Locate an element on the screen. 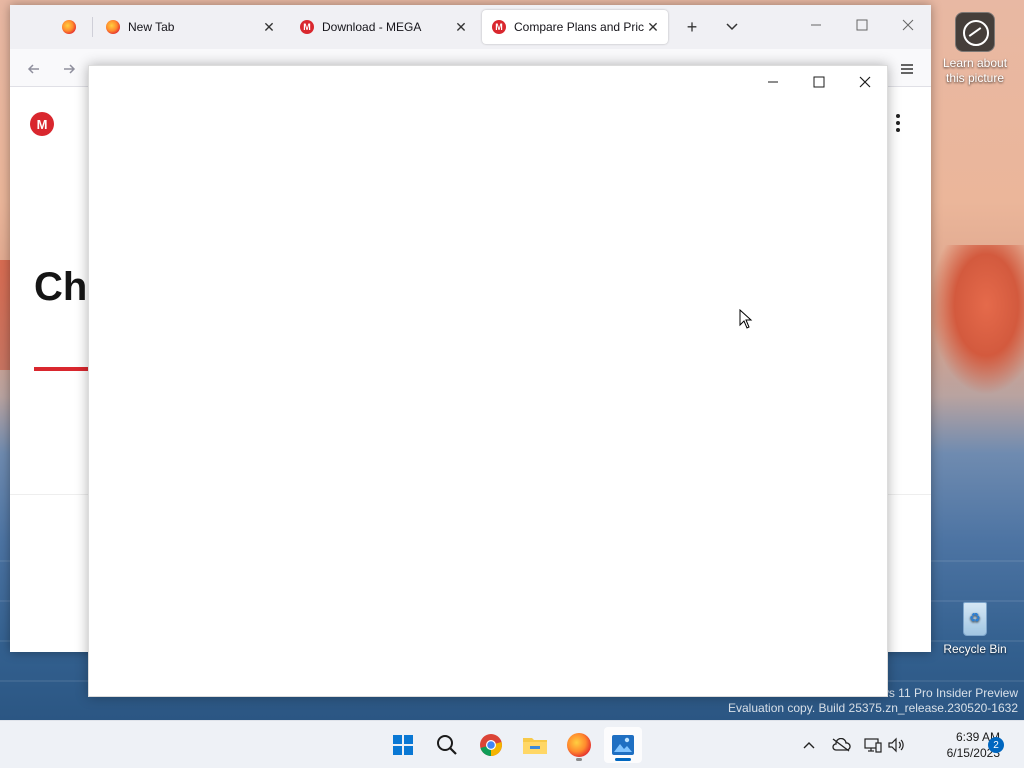  taskbar-firefox is located at coordinates (579, 745).